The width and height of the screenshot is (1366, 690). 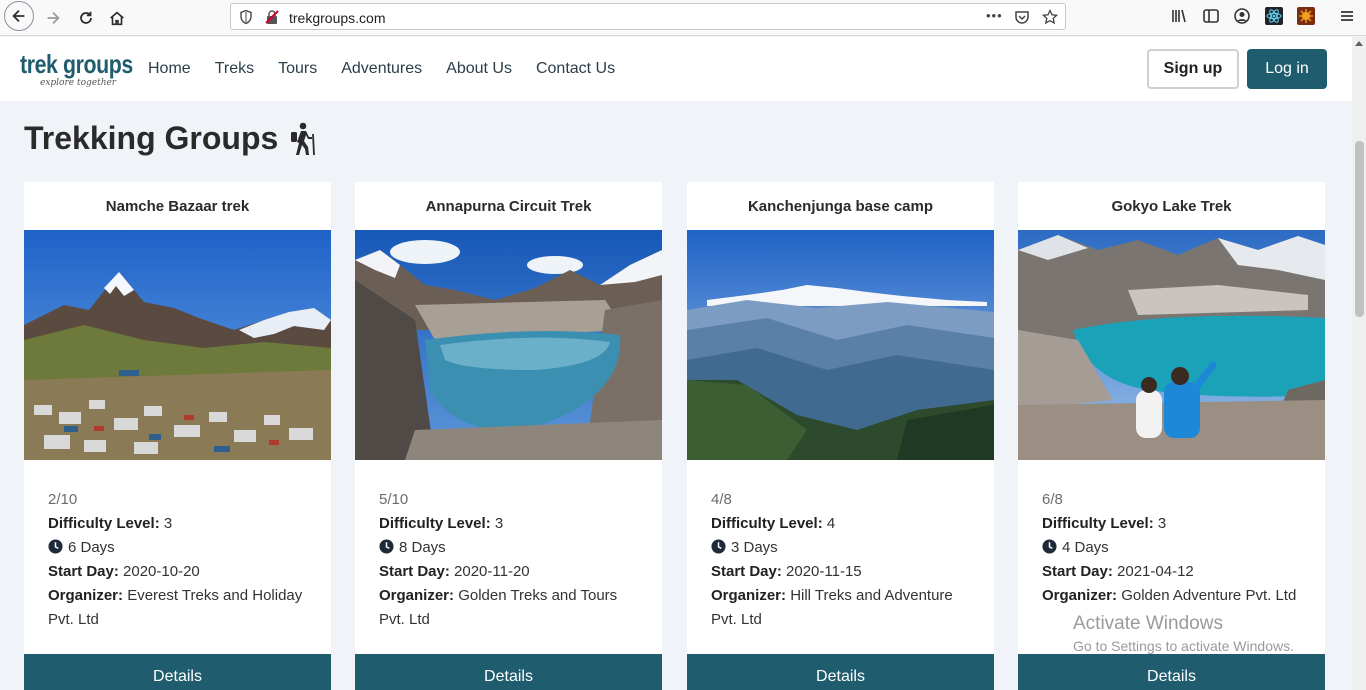 I want to click on reload-button, so click(x=86, y=18).